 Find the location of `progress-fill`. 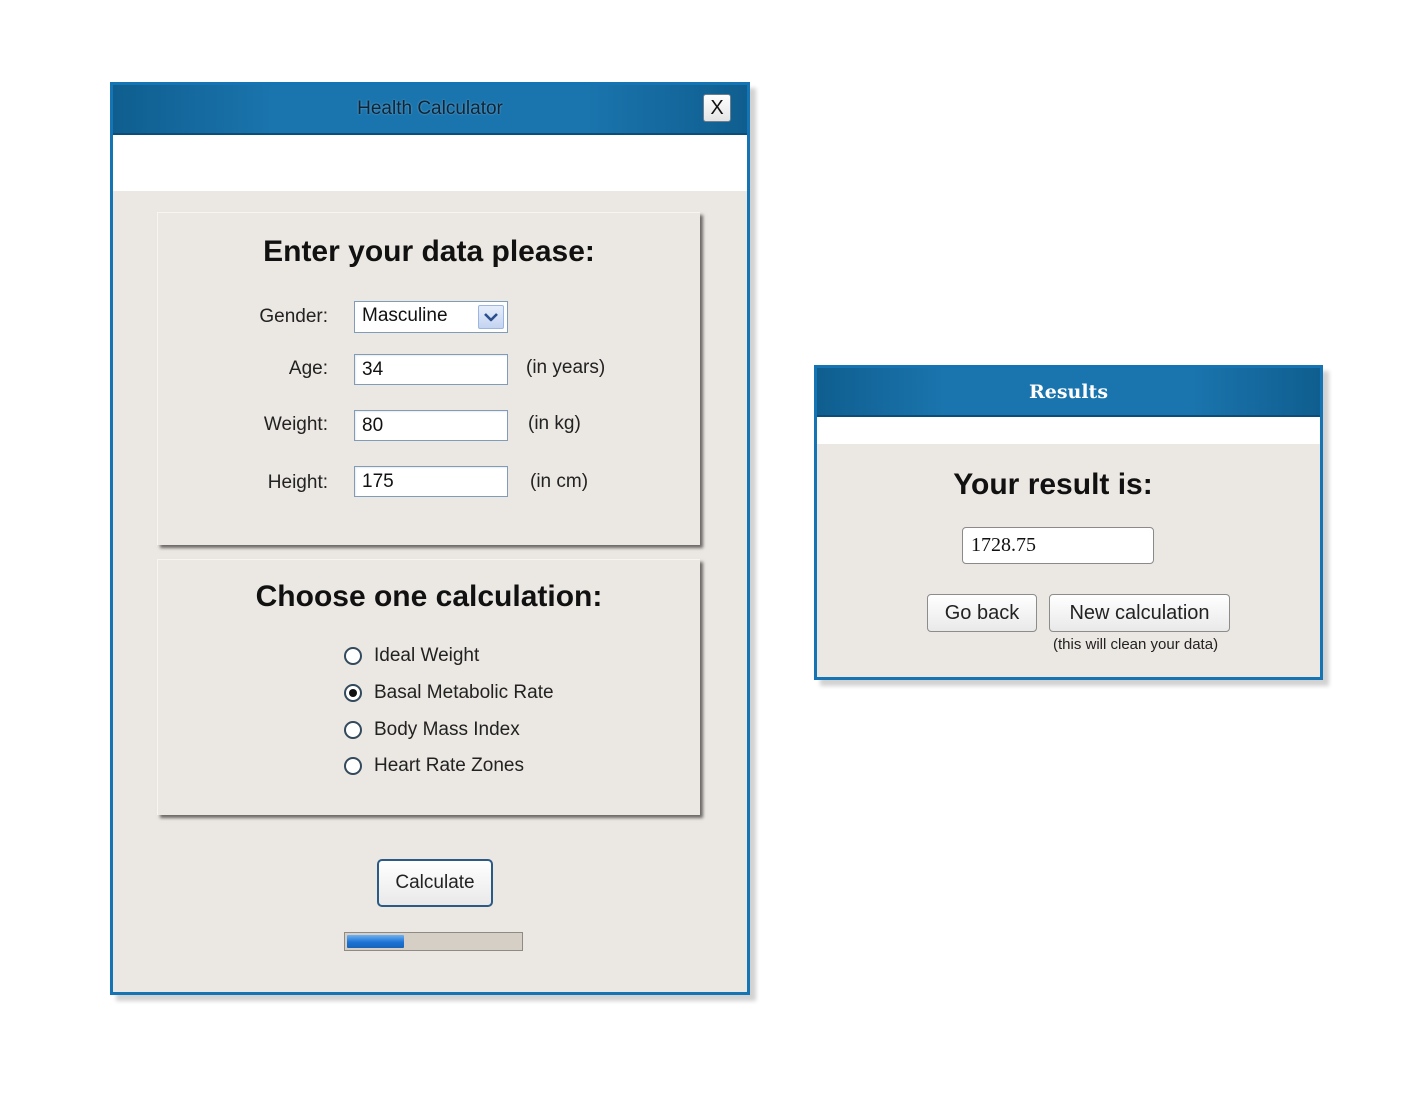

progress-fill is located at coordinates (375, 941).